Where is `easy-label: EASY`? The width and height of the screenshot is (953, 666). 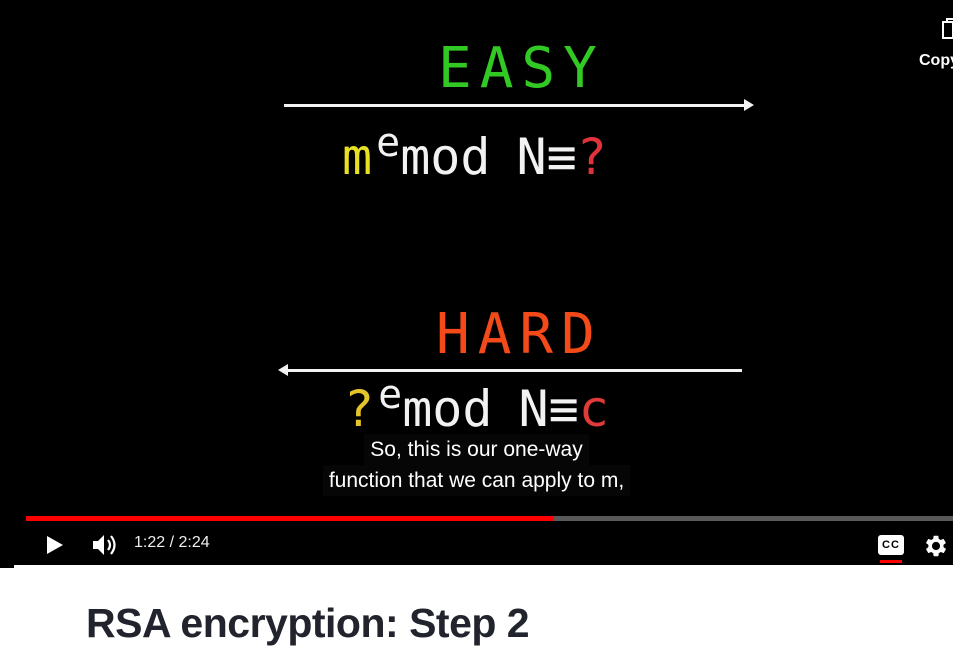
easy-label: EASY is located at coordinates (521, 68).